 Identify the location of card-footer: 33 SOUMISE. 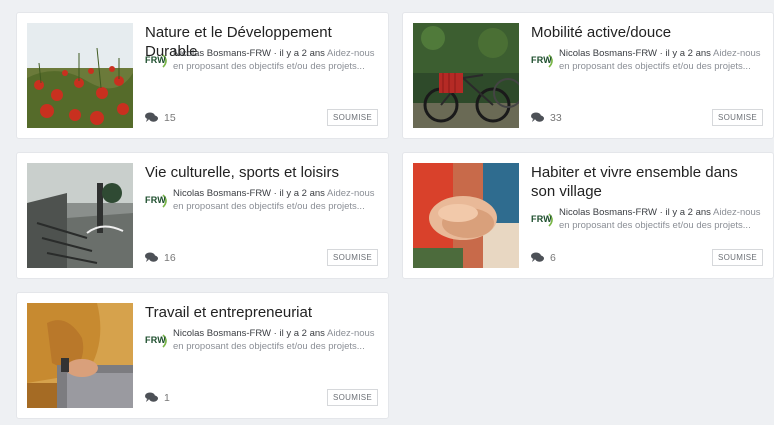
(647, 117).